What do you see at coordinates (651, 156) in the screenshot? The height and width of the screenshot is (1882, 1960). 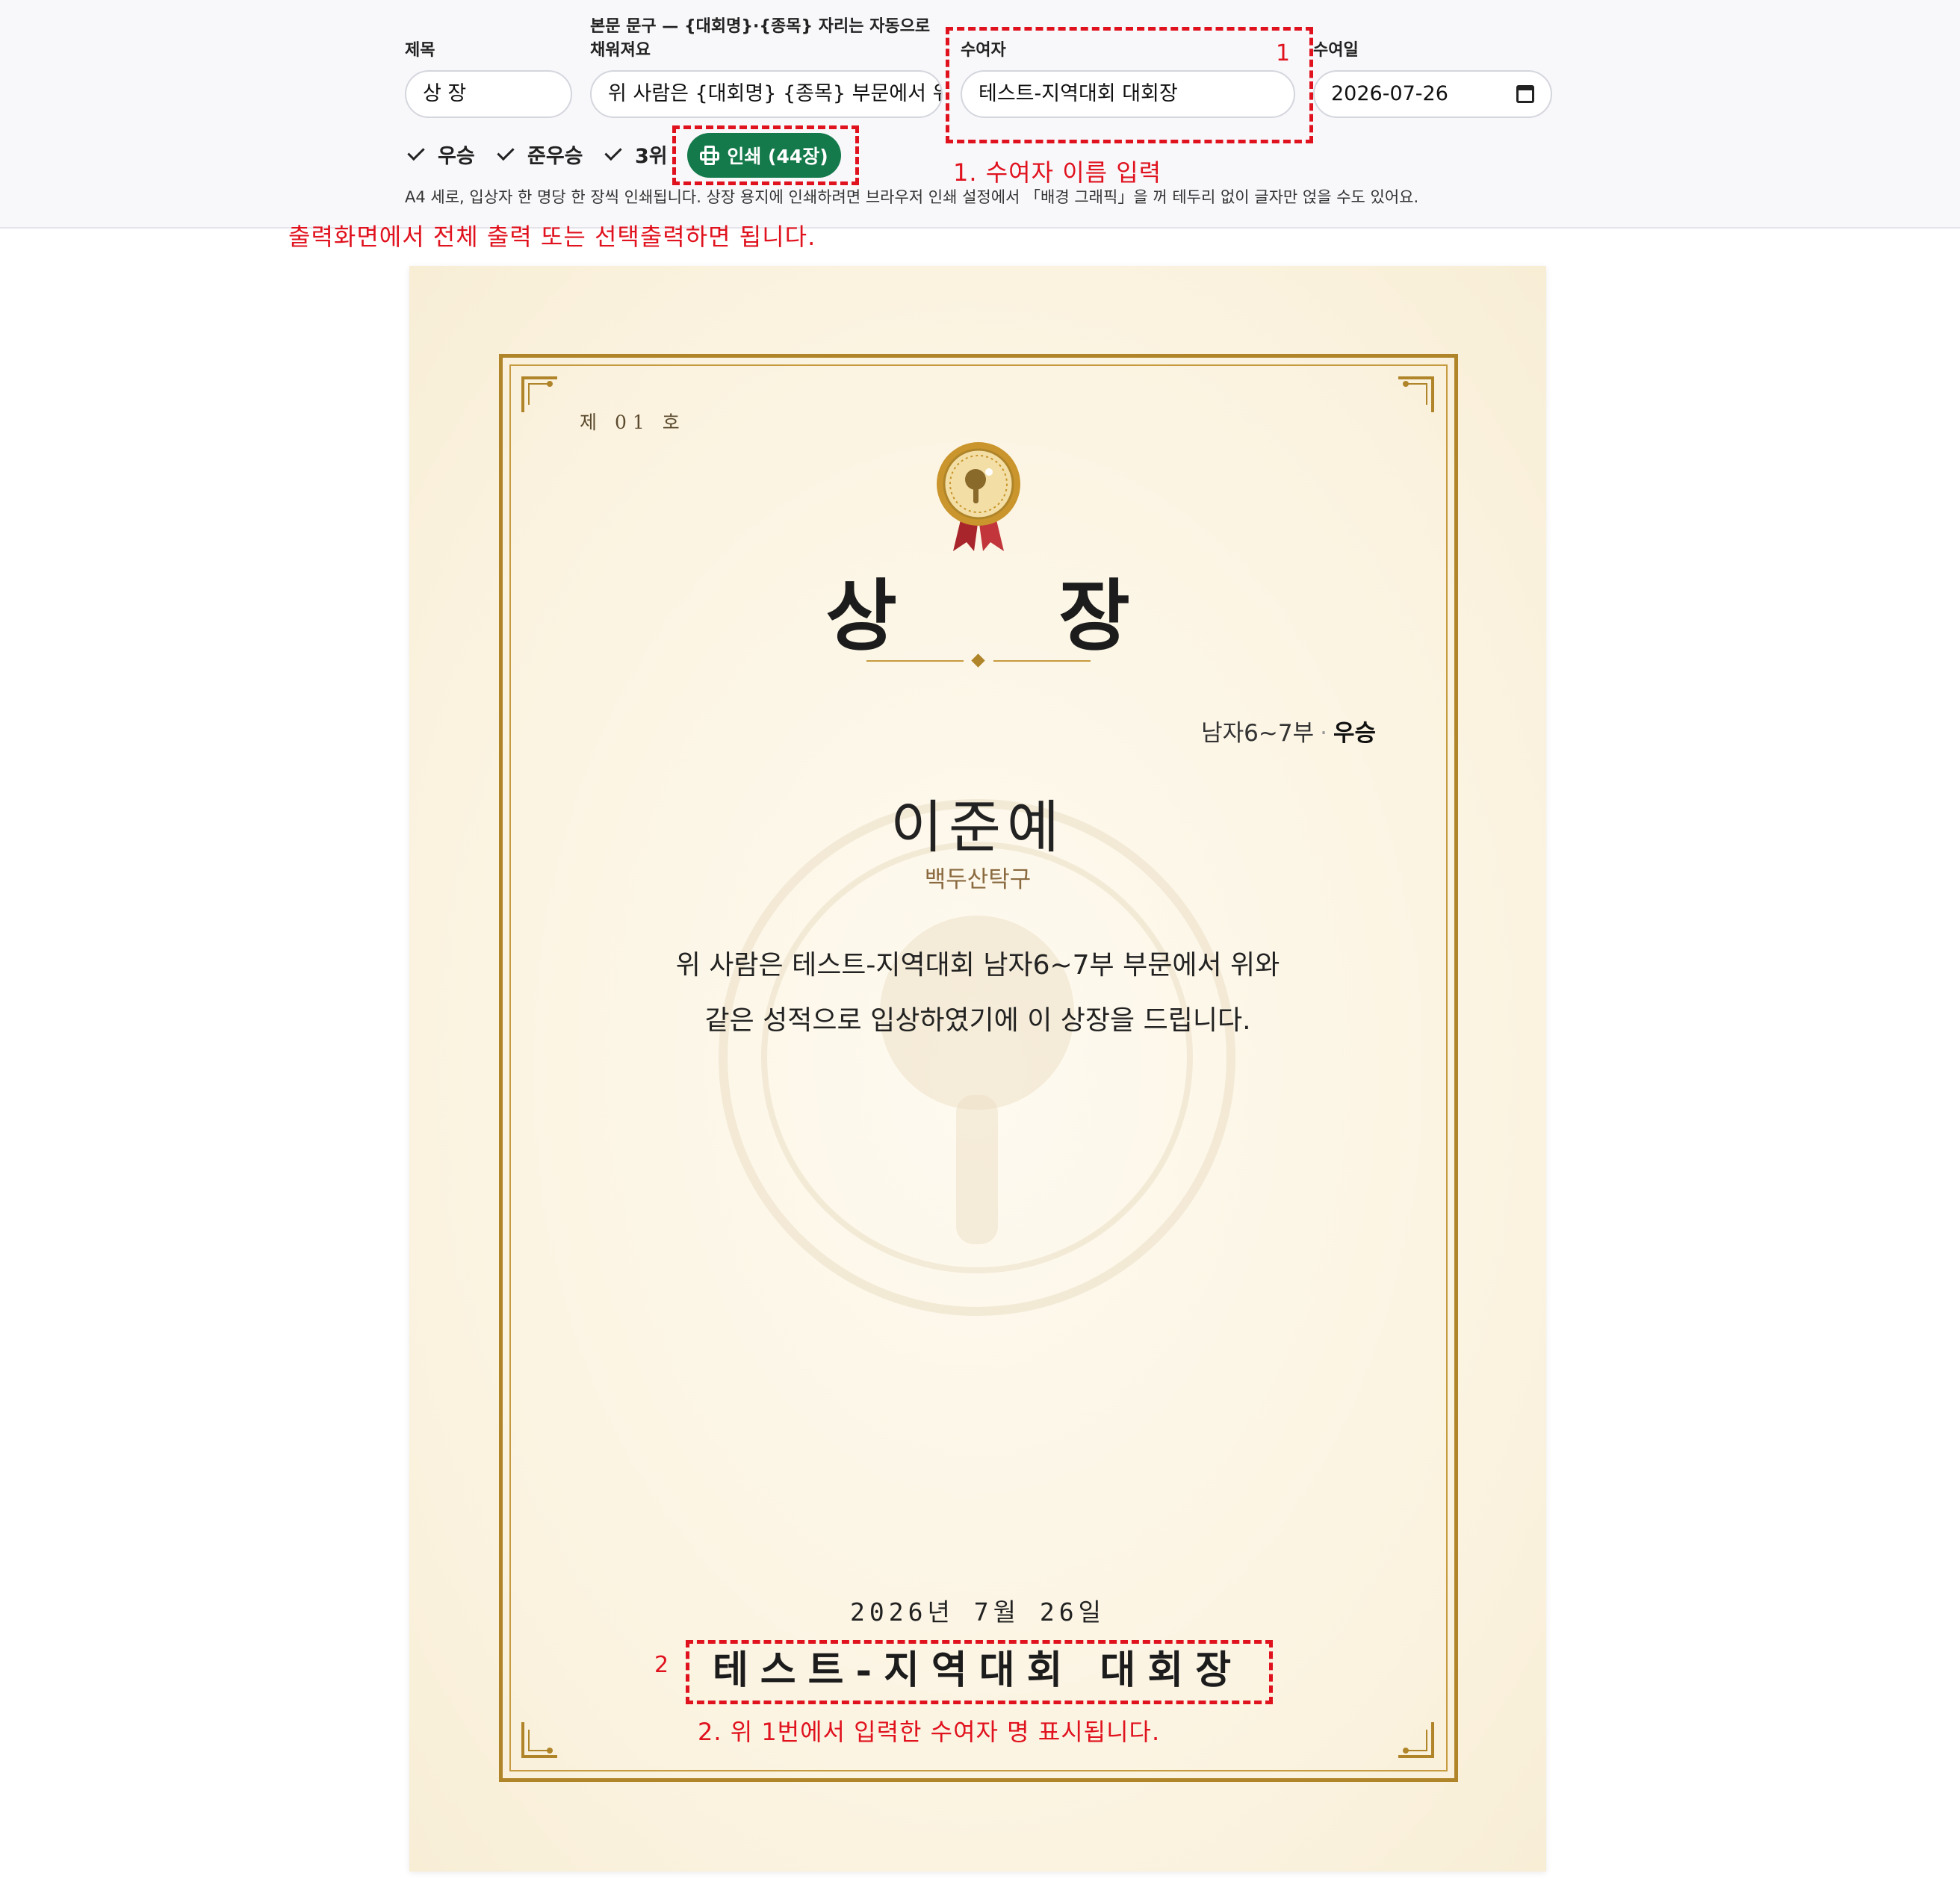 I see `checkbox-third-label: 3위` at bounding box center [651, 156].